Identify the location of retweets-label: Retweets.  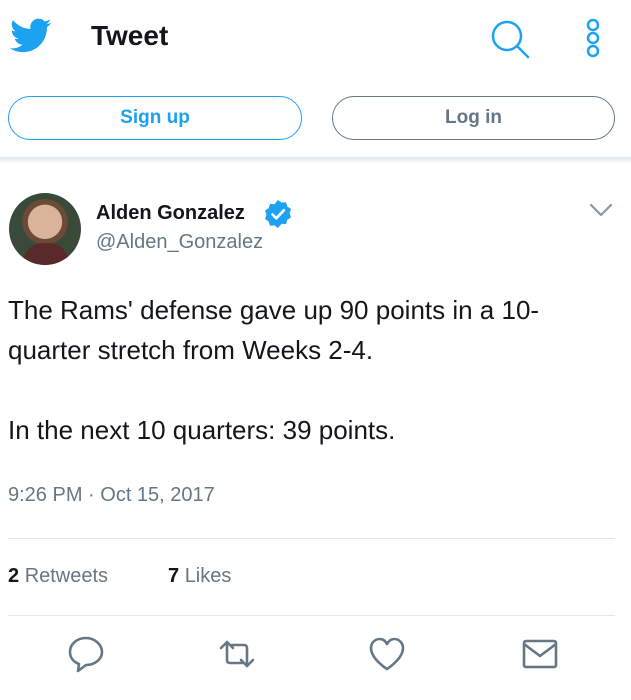
(66, 576).